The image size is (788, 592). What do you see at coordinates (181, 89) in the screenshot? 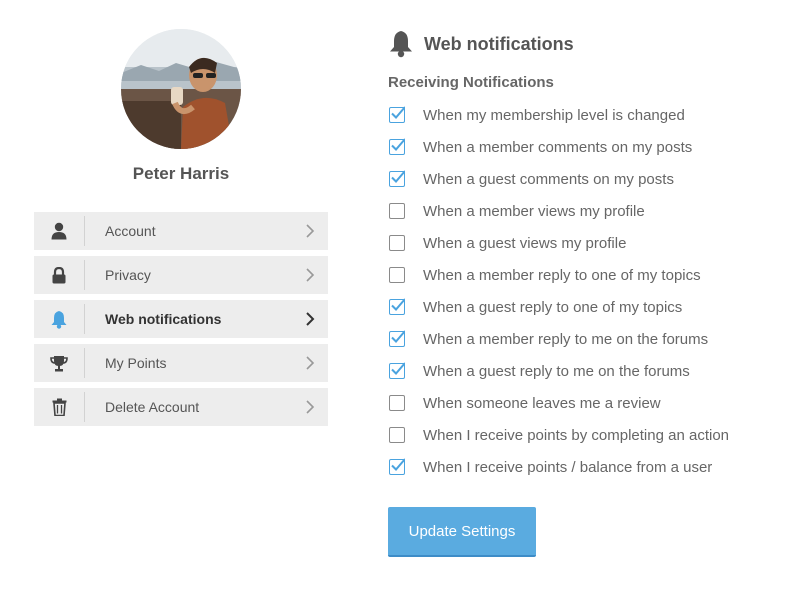
I see `avatar` at bounding box center [181, 89].